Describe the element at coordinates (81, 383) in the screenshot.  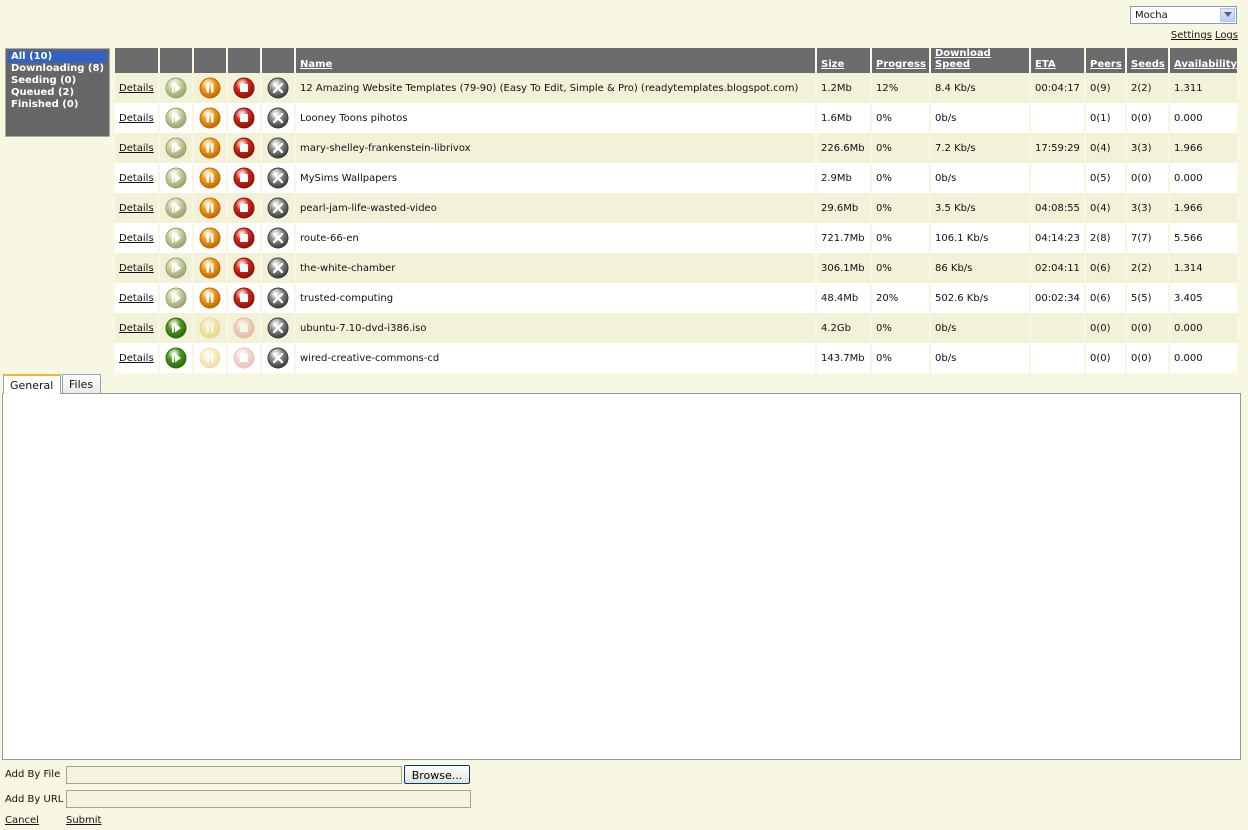
I see `tab-files: Files` at that location.